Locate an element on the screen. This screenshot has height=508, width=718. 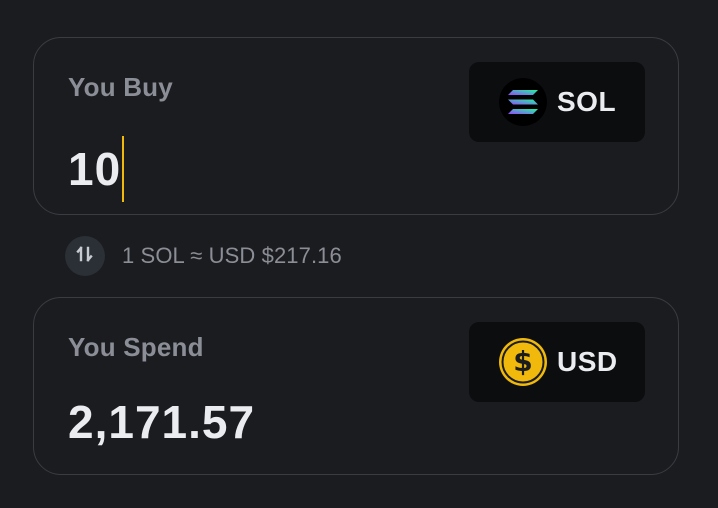
buy-amount-input: 10 is located at coordinates (96, 169).